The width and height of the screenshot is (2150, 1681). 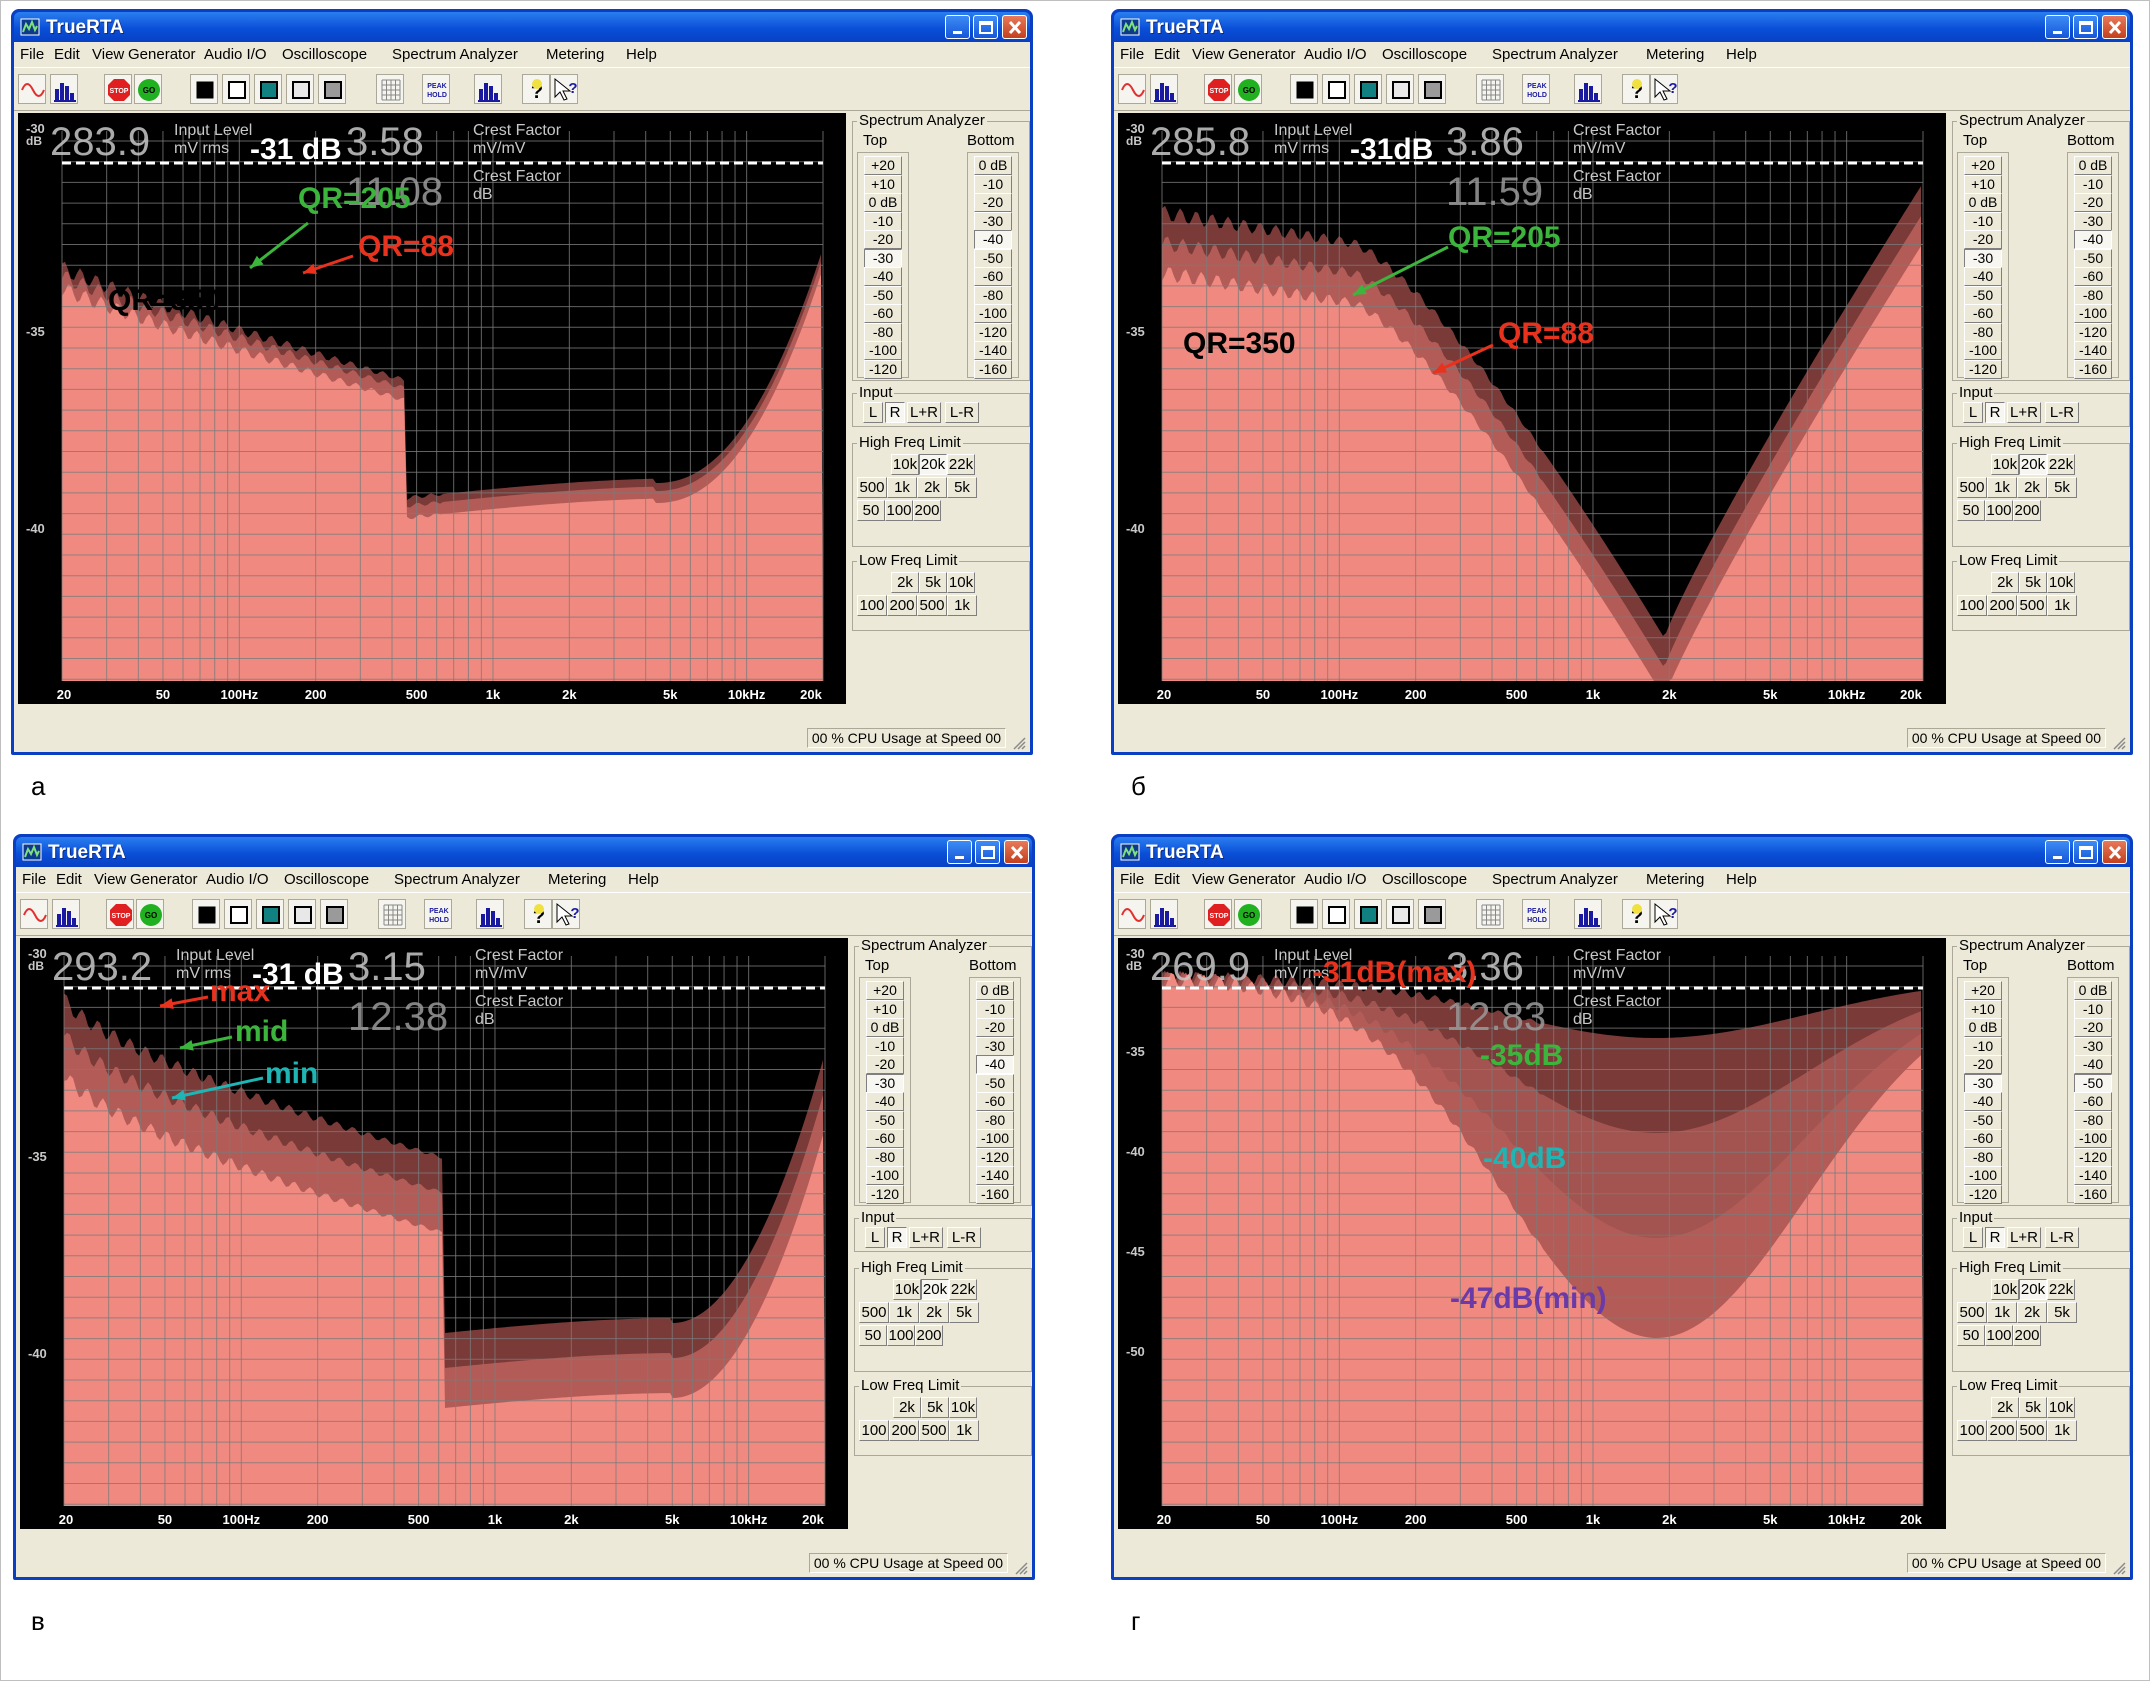 What do you see at coordinates (538, 914) in the screenshot?
I see `help-icon: ?` at bounding box center [538, 914].